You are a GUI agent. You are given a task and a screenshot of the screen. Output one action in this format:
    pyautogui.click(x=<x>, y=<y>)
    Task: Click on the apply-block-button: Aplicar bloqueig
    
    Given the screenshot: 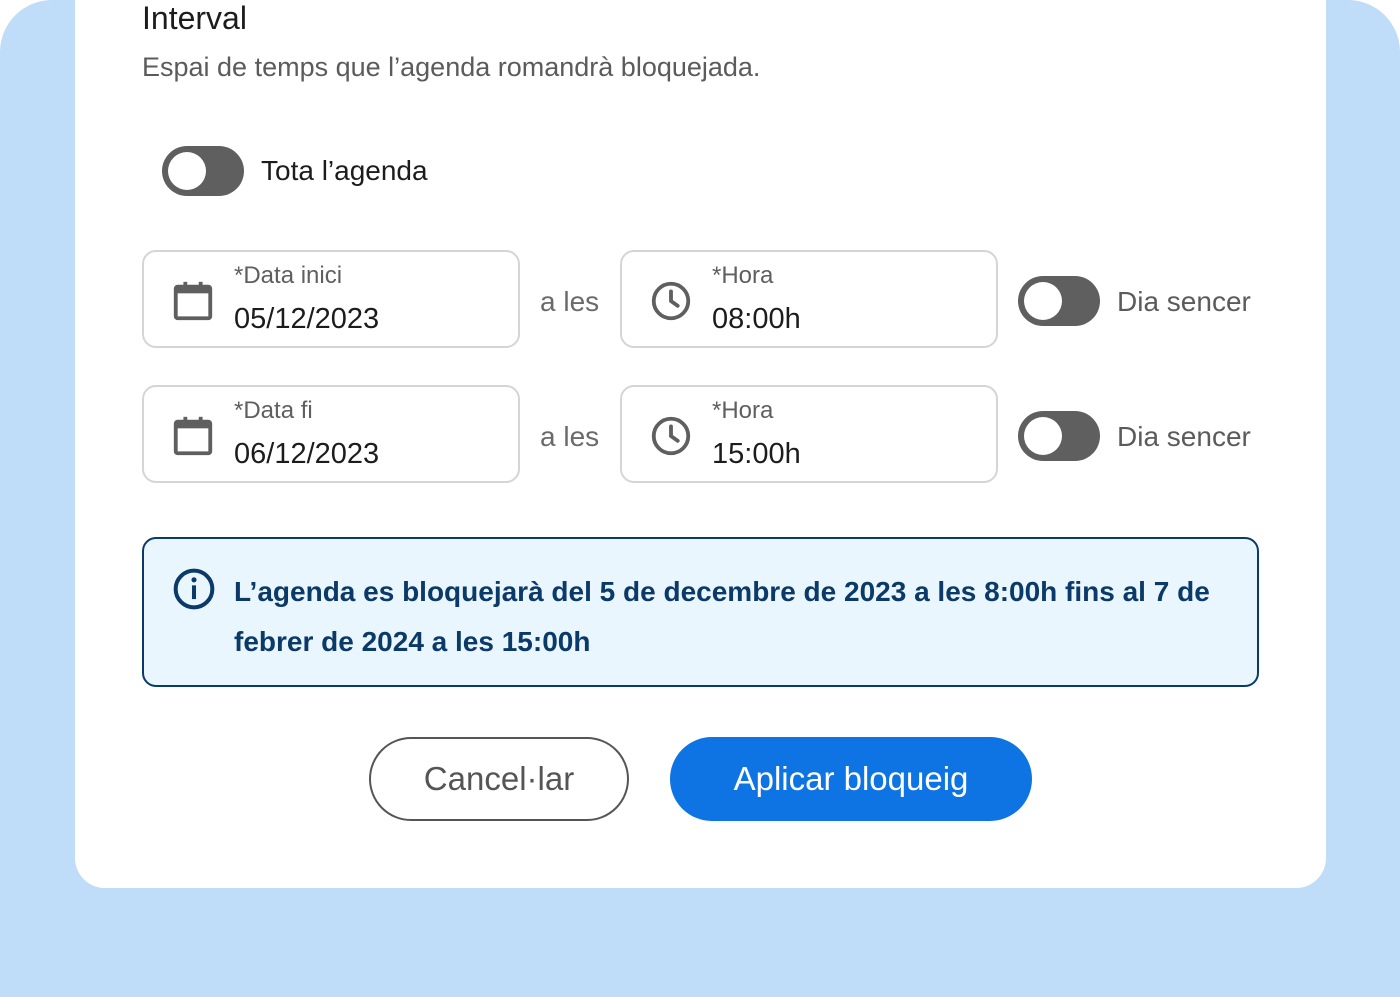 What is the action you would take?
    pyautogui.click(x=851, y=779)
    